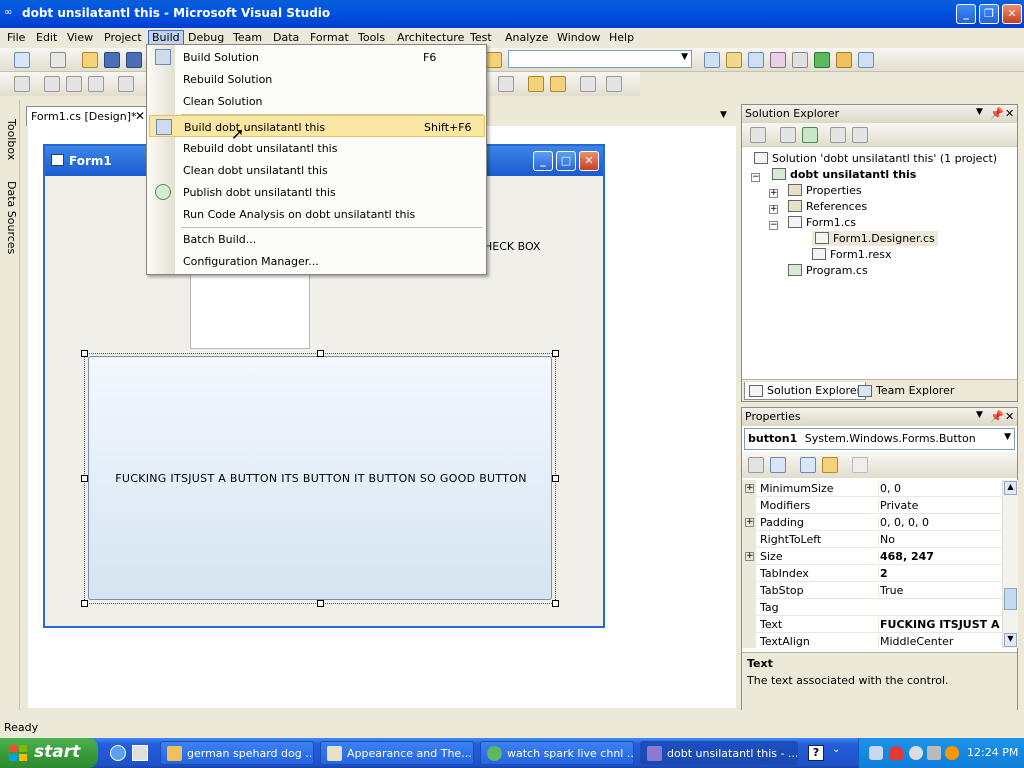  What do you see at coordinates (940, 539) in the screenshot?
I see `property-value: No` at bounding box center [940, 539].